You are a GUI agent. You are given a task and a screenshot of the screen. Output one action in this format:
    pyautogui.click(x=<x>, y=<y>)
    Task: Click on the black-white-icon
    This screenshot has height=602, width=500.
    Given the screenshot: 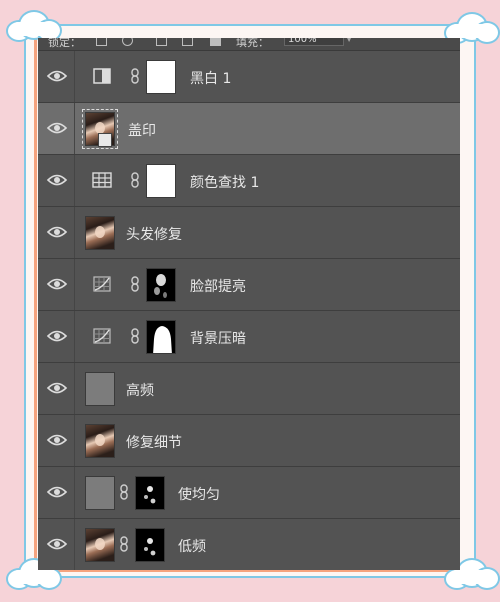 What is the action you would take?
    pyautogui.click(x=102, y=76)
    